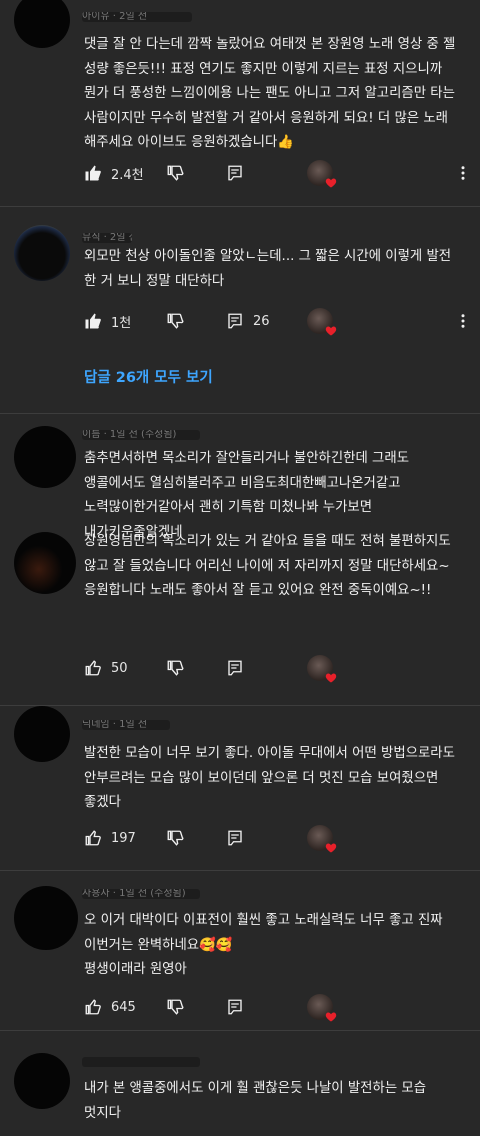  What do you see at coordinates (141, 435) in the screenshot?
I see `comment-author: 이름 · 1일 전 (수정됨)` at bounding box center [141, 435].